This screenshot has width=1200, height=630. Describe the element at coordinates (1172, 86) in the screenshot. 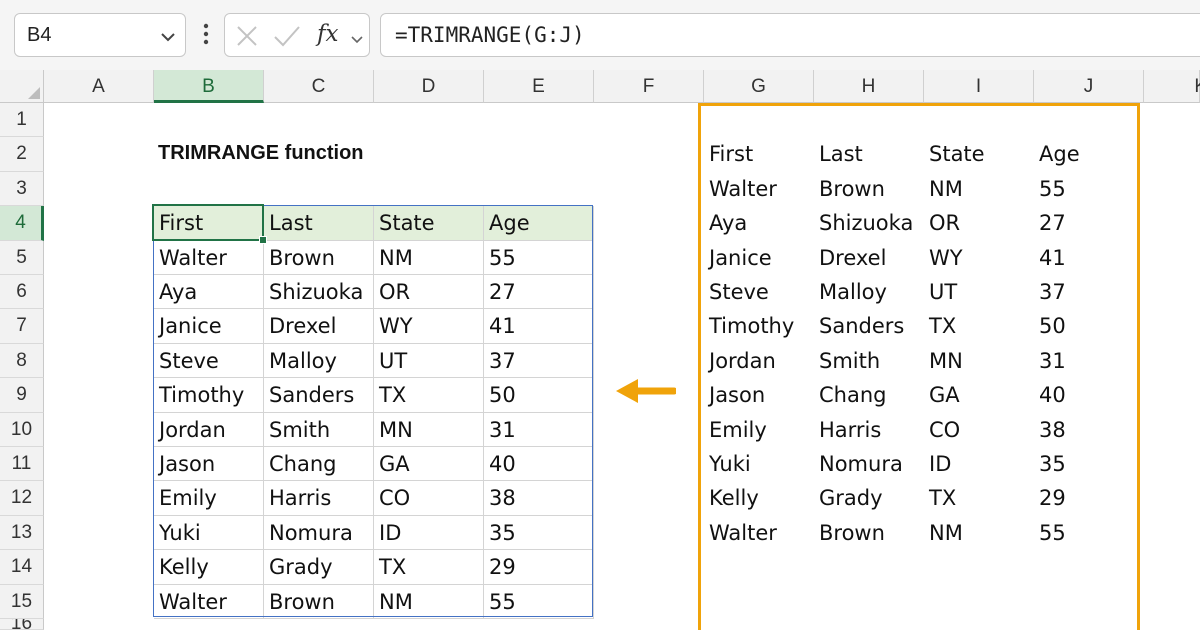

I see `column-header-k: K` at that location.